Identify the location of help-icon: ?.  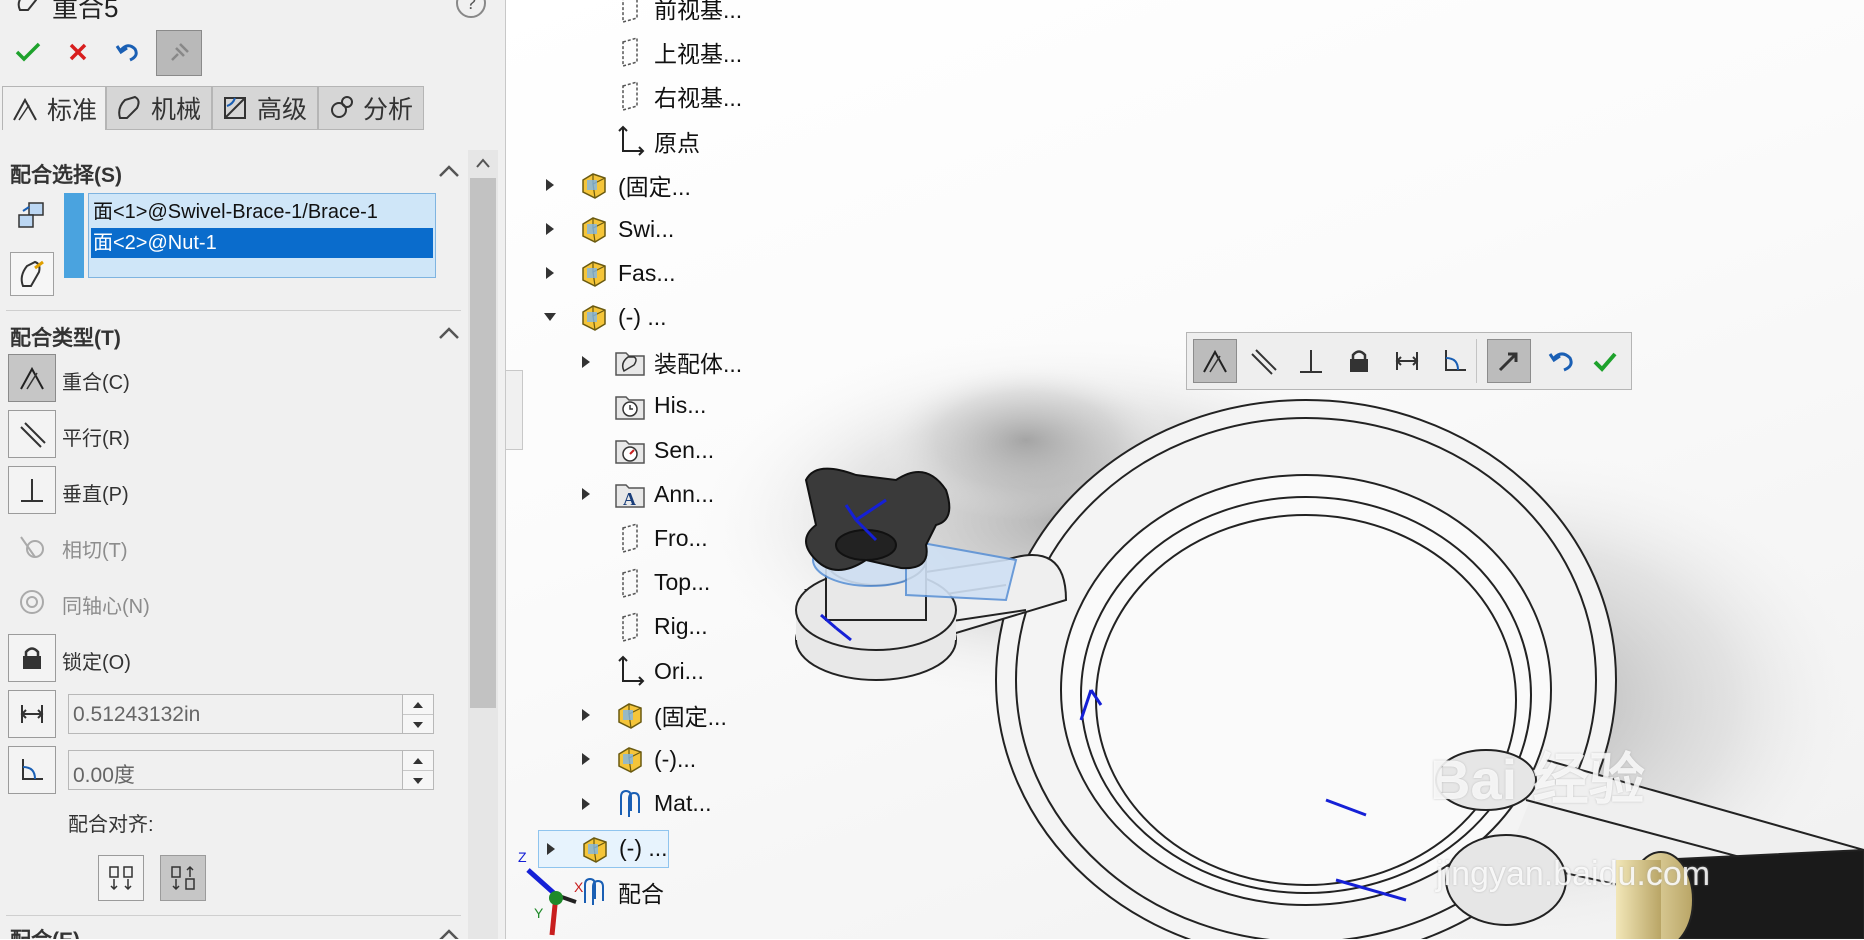
(471, 9).